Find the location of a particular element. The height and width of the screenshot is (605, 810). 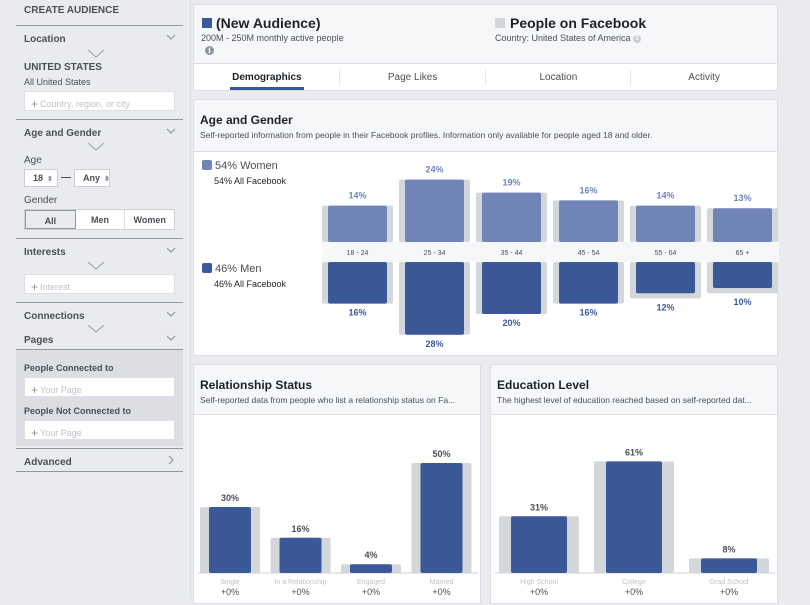

men-value-label: 12% is located at coordinates (665, 307).